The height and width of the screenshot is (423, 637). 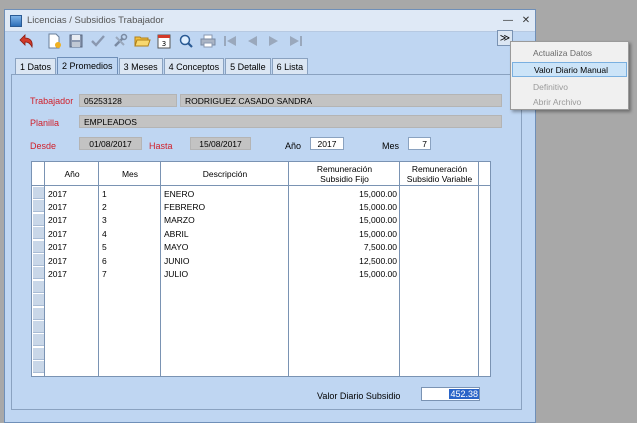 I want to click on menu-item-abrir-archivo: Abrir Archivo, so click(x=569, y=101).